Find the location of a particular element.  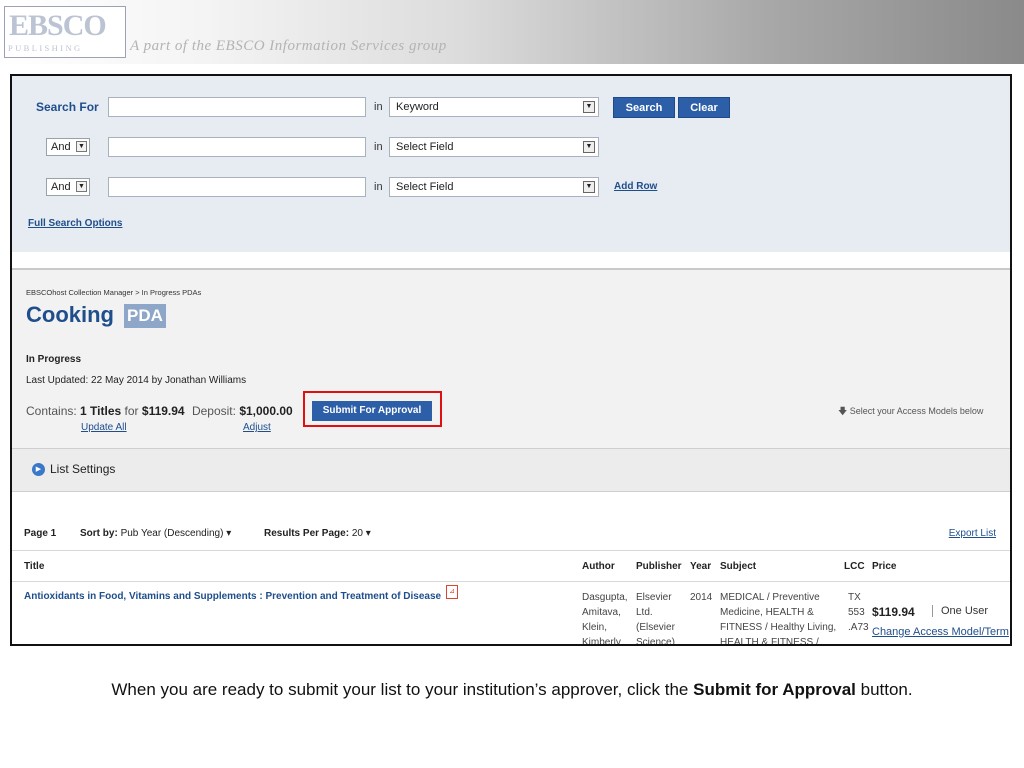

deposit-amount: $1,000.00 is located at coordinates (266, 411).